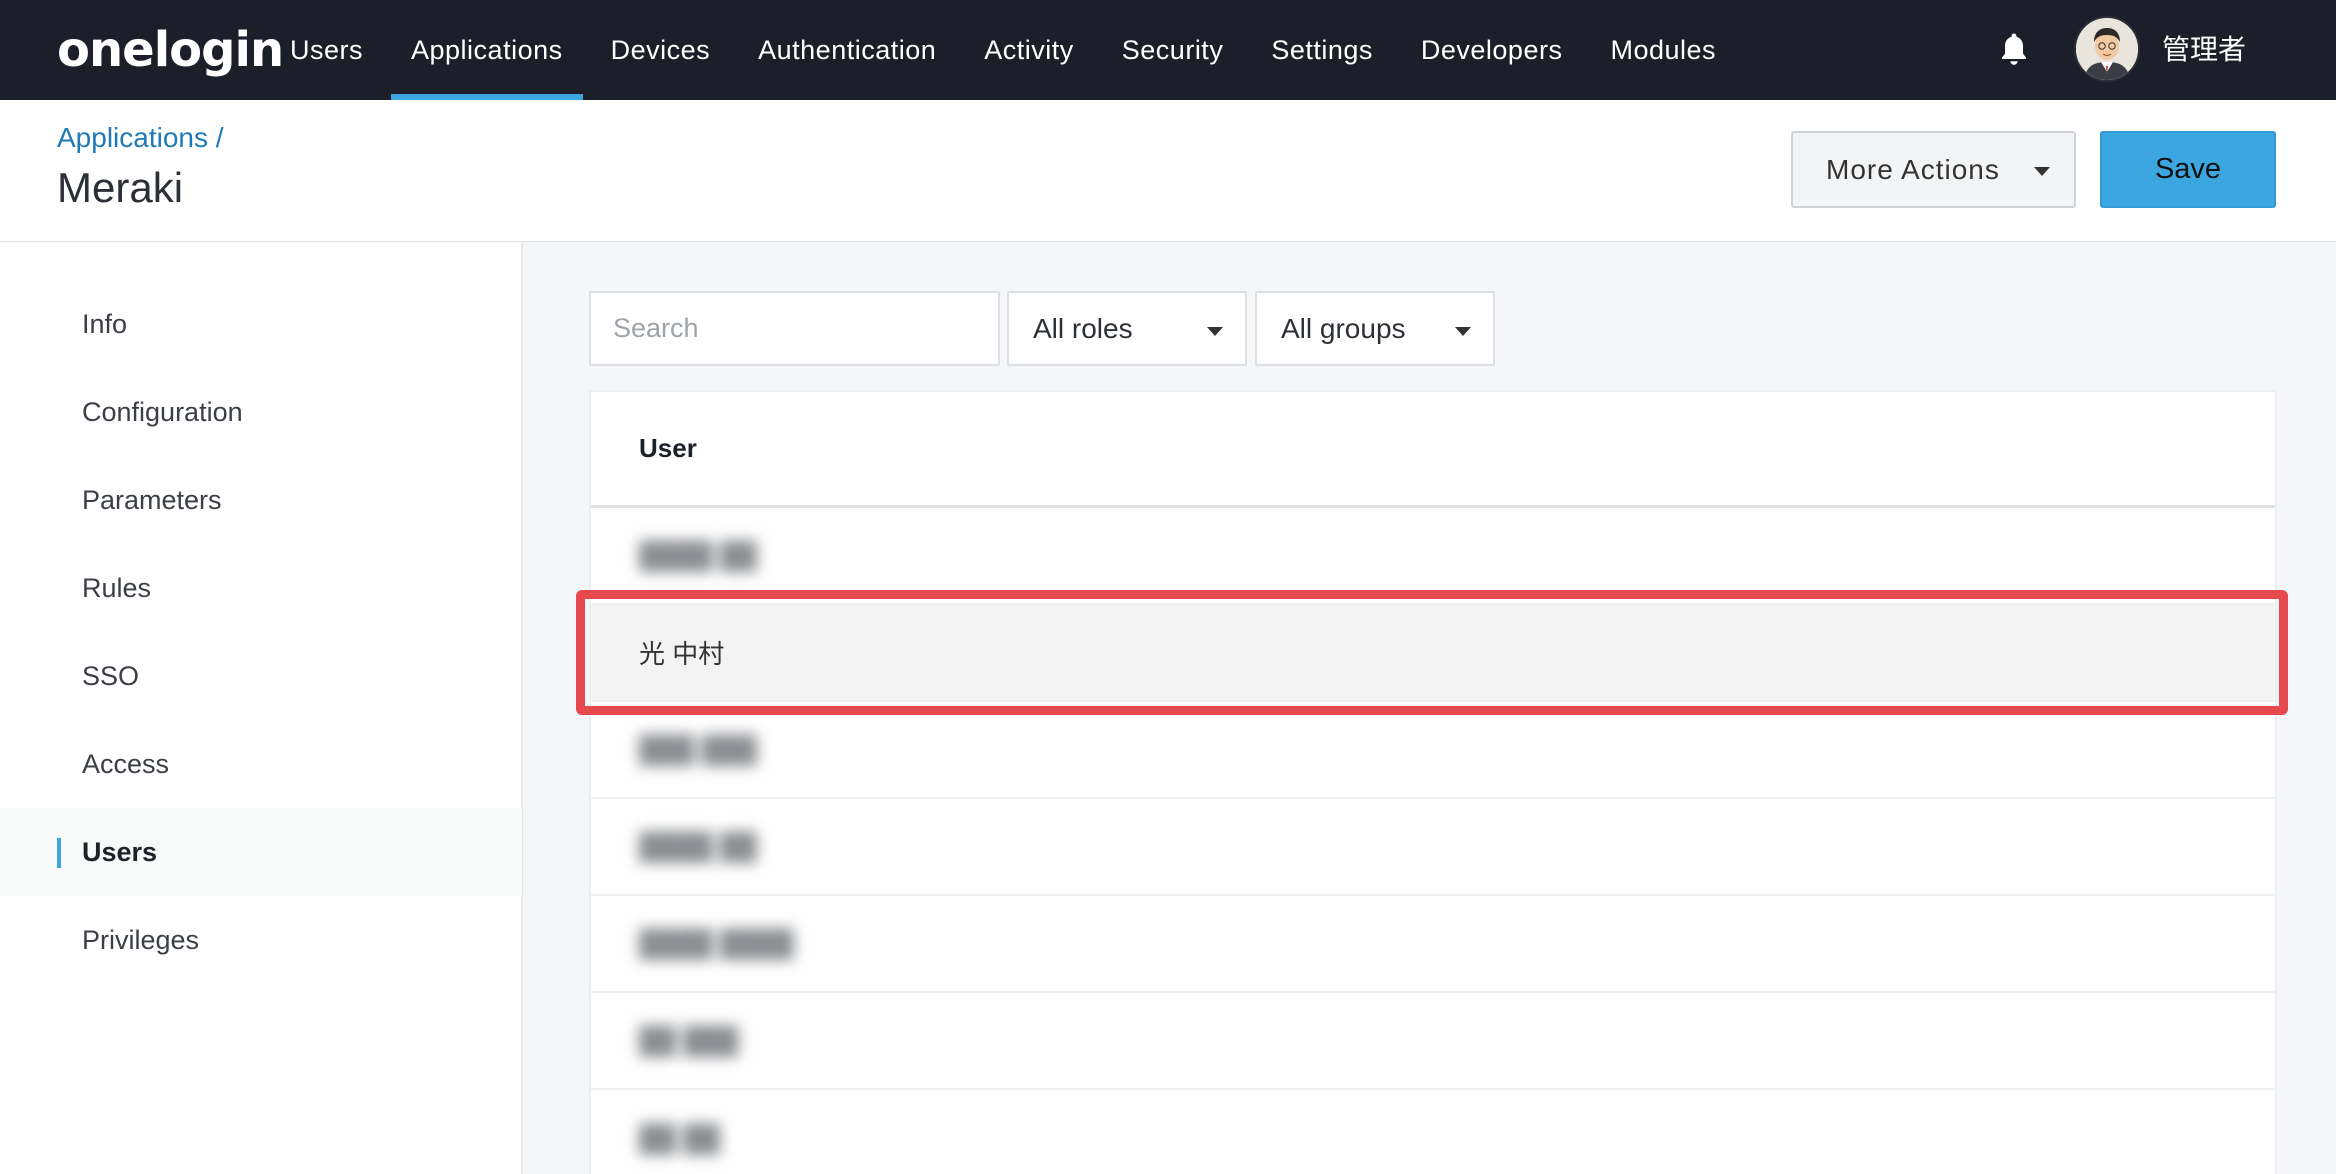  I want to click on nav-item-authentication: Authentication, so click(847, 50).